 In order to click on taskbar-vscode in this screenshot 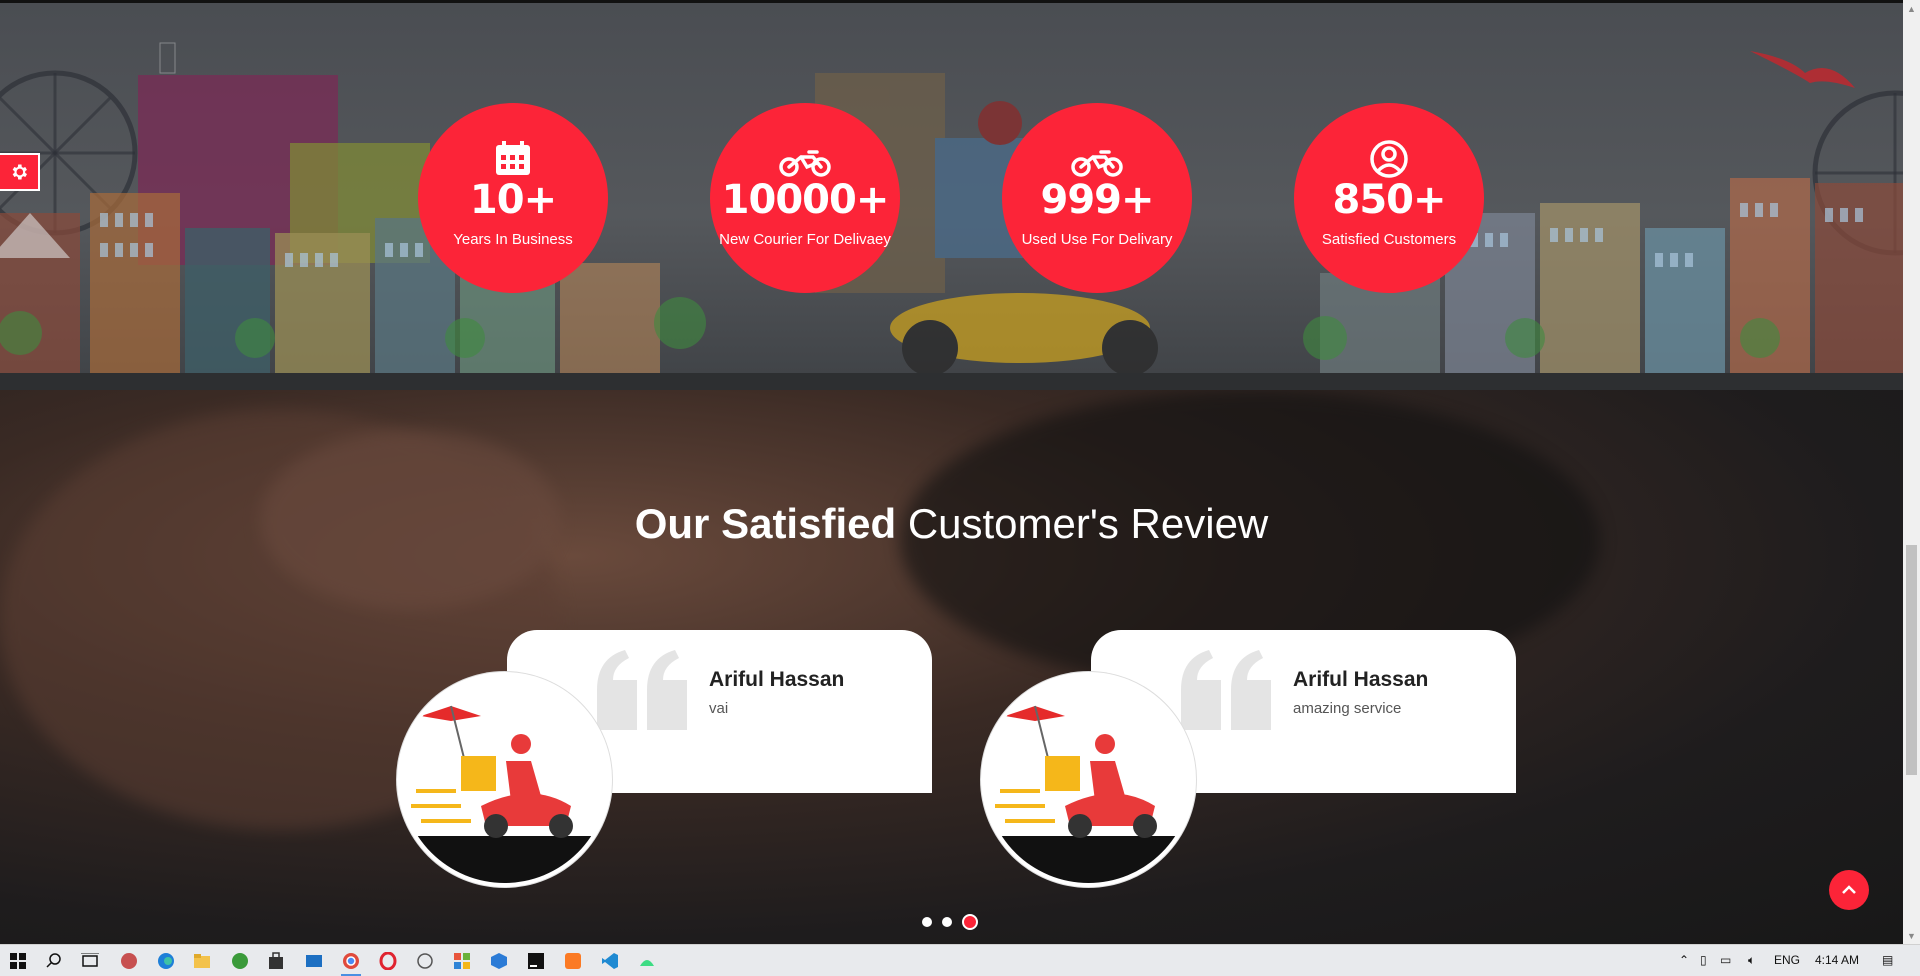, I will do `click(610, 961)`.